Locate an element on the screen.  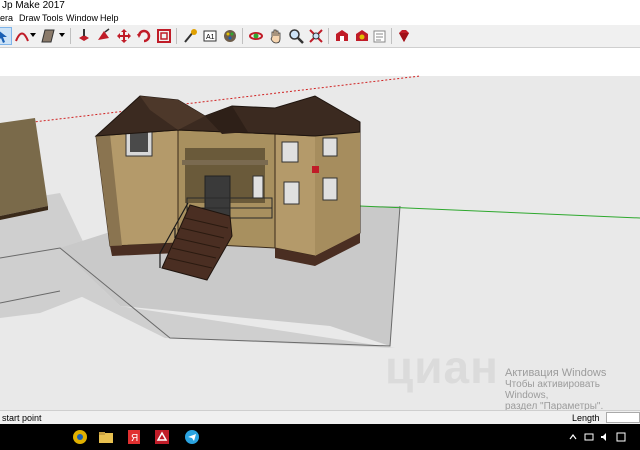
menu-camera: era is located at coordinates (6, 18).